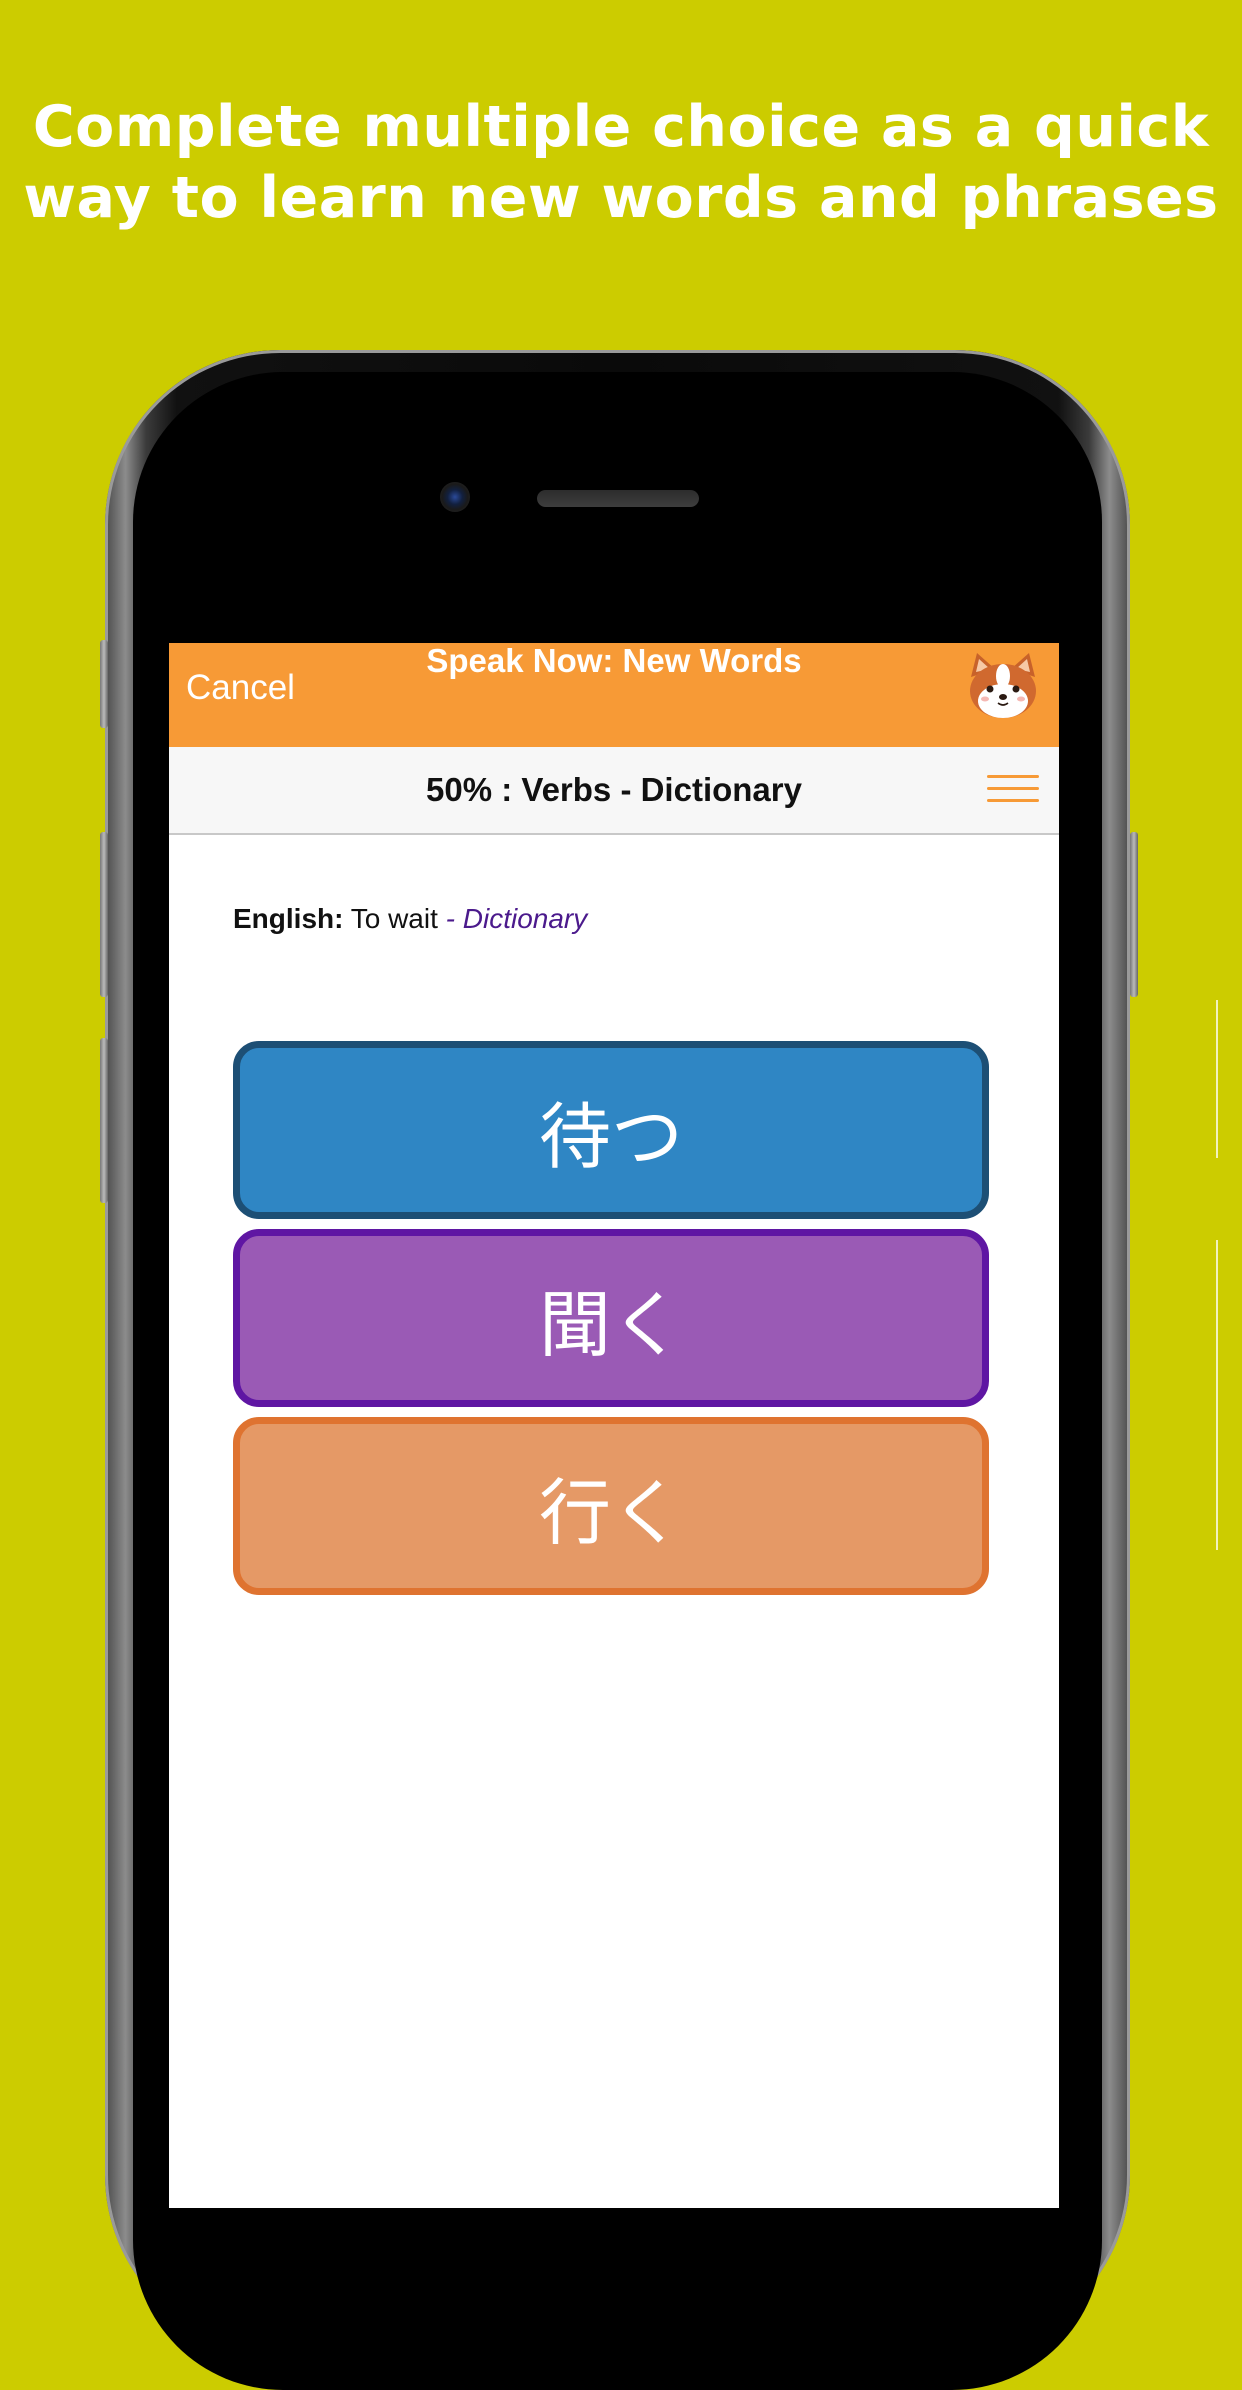 The image size is (1242, 2390). What do you see at coordinates (104, 1120) in the screenshot?
I see `phone-volume-down-button` at bounding box center [104, 1120].